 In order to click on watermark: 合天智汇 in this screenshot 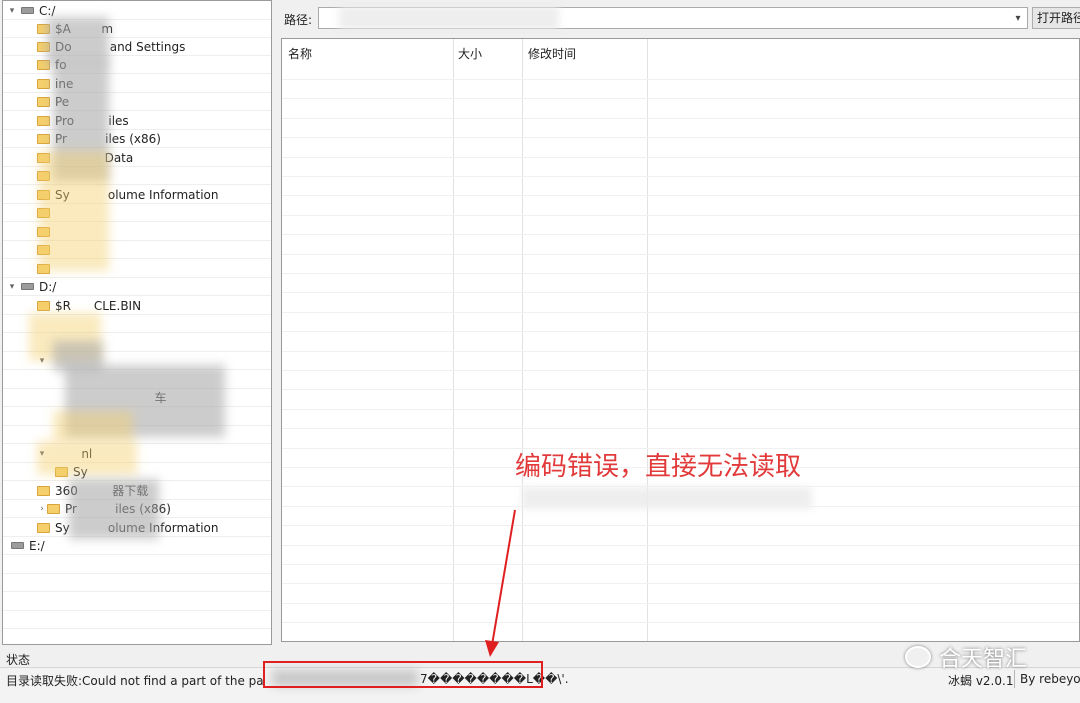, I will do `click(966, 657)`.